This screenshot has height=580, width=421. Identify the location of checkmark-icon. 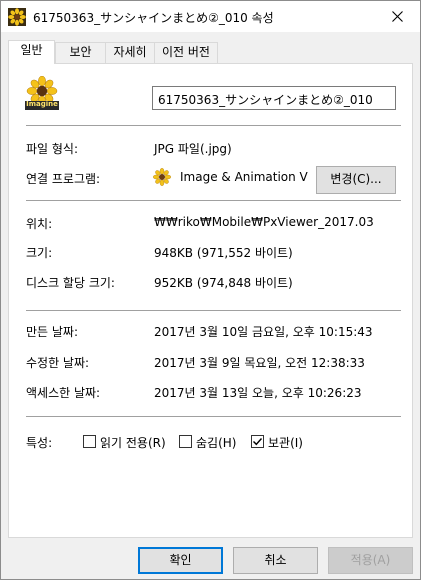
(258, 442).